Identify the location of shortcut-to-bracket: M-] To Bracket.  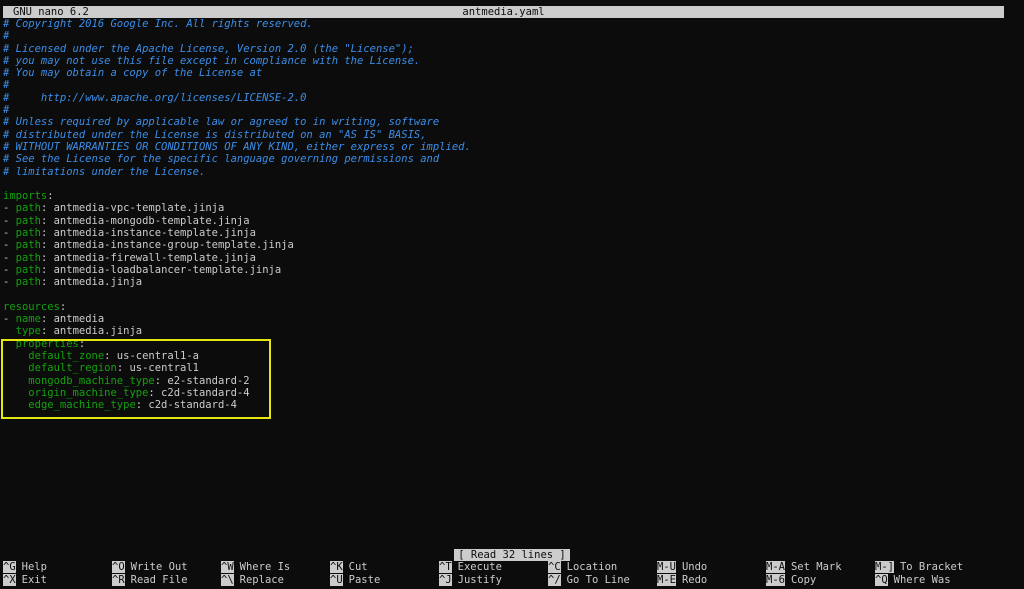
(919, 567).